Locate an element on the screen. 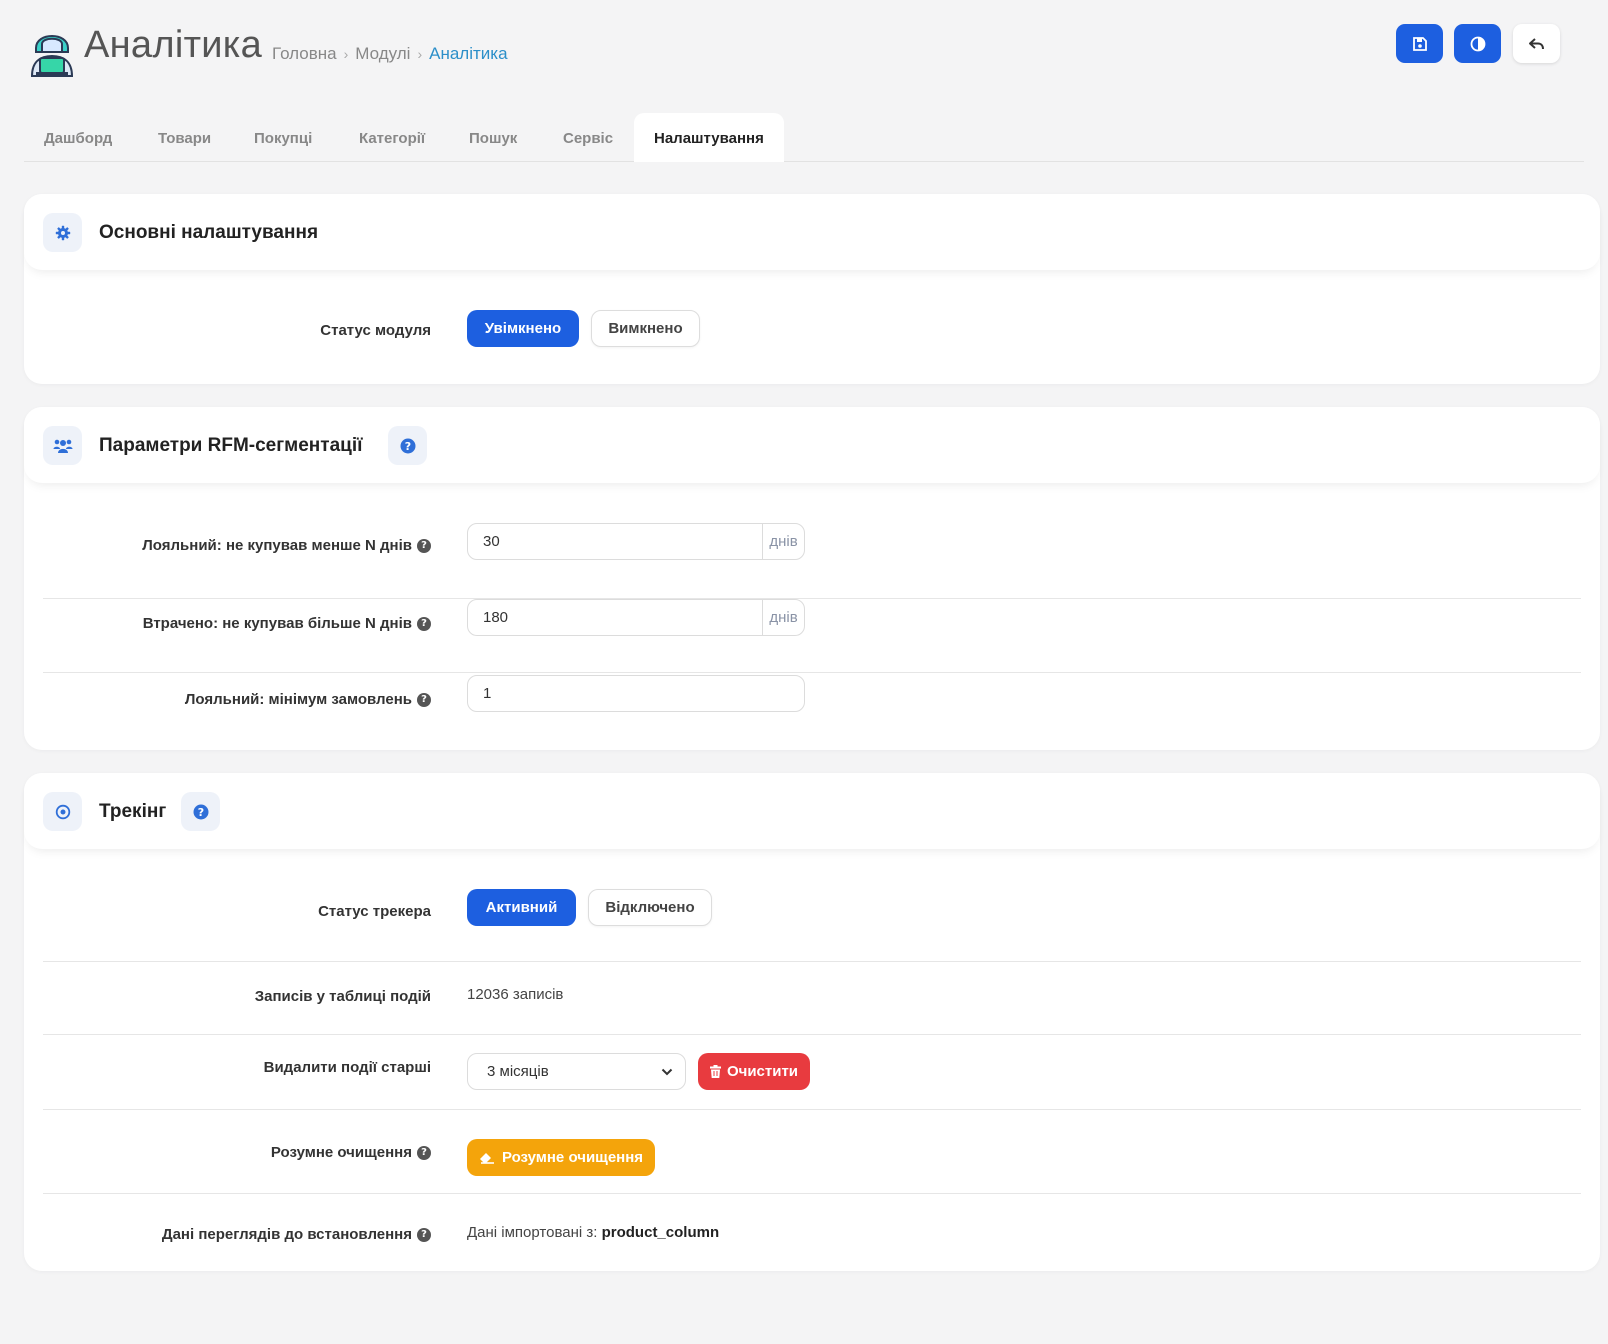  loyal-orders-label-text: Лояльний: мінімум замовлень is located at coordinates (298, 699).